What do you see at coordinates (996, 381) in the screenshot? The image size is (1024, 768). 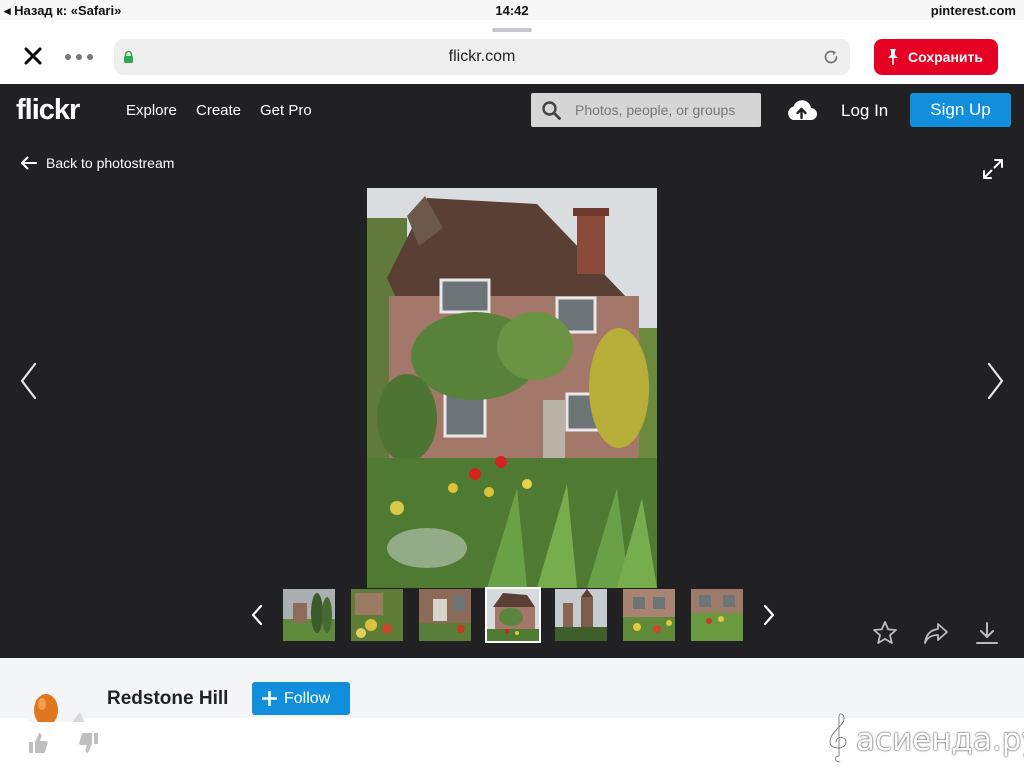 I see `next-photo-chevron-icon` at bounding box center [996, 381].